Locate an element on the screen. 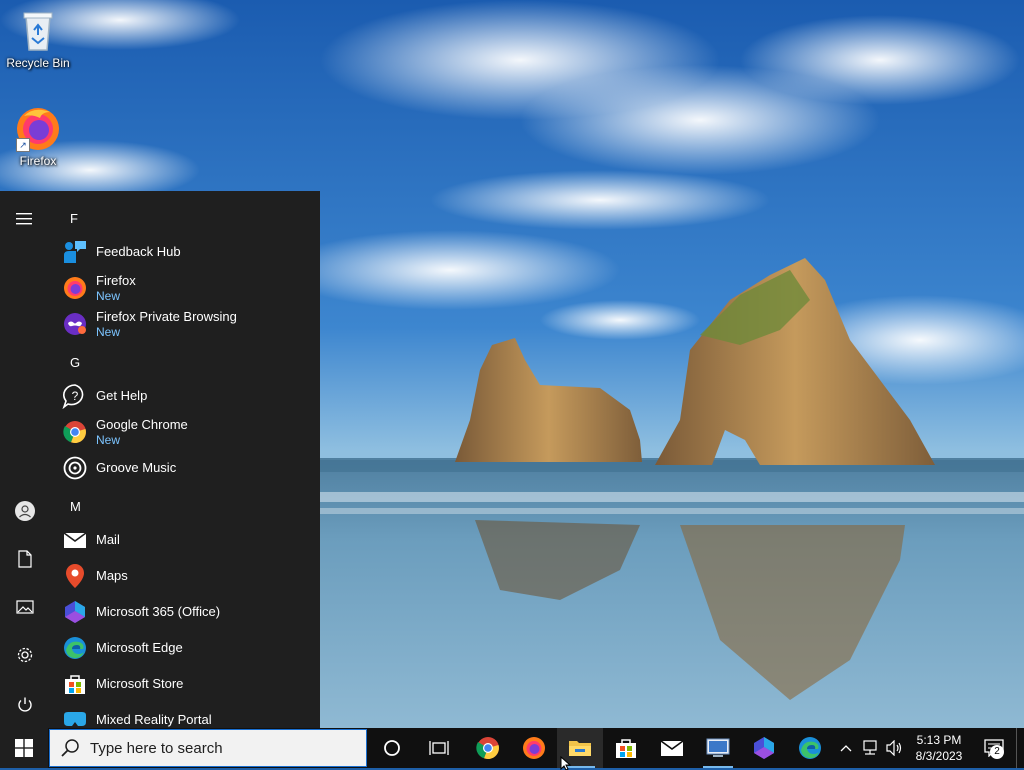 The width and height of the screenshot is (1024, 770). app-name: Microsoft Store is located at coordinates (140, 683).